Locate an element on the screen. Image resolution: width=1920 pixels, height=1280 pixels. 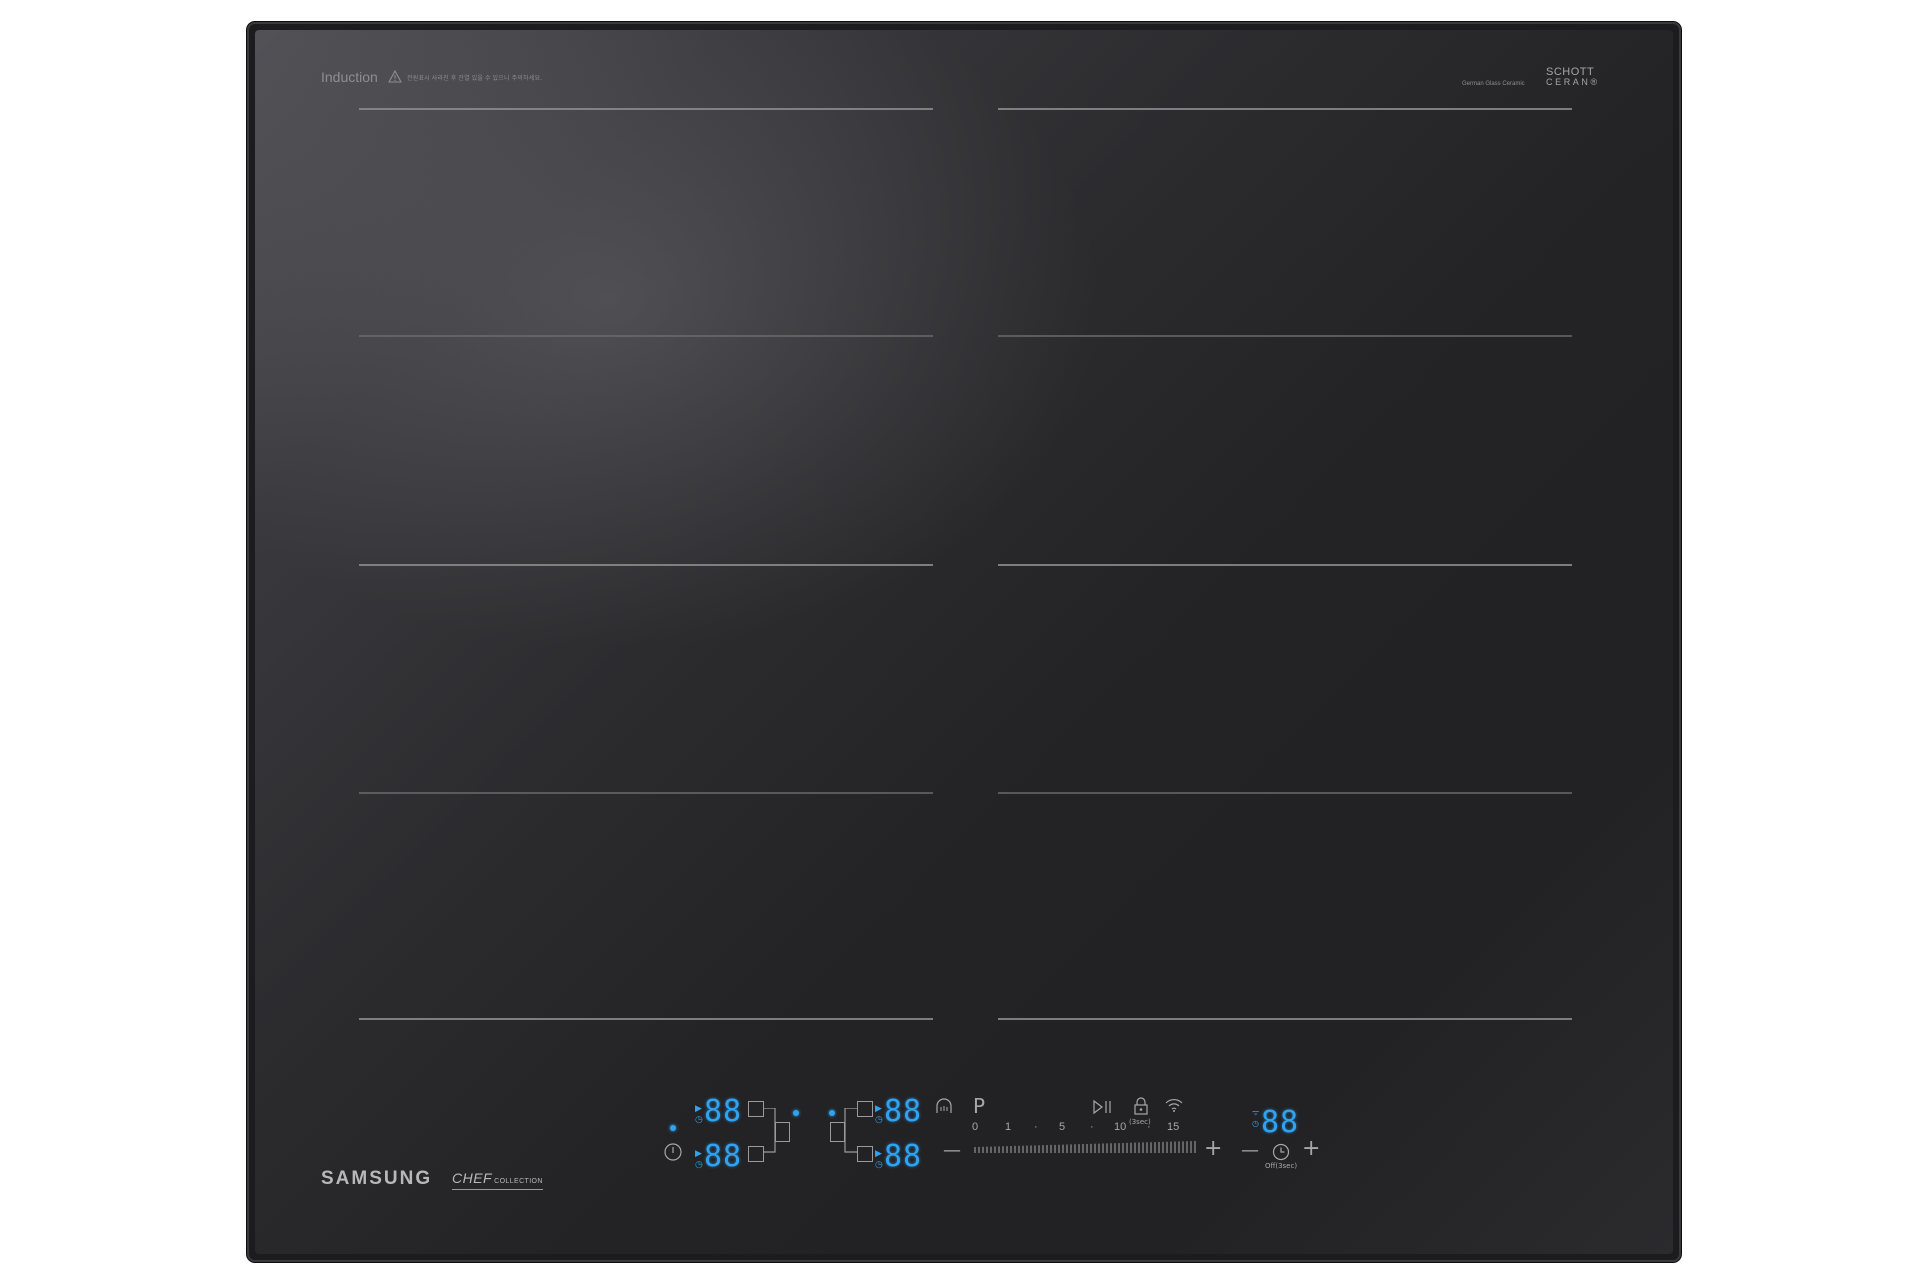
rear-left-timer-indicator: ◷ is located at coordinates (699, 1119).